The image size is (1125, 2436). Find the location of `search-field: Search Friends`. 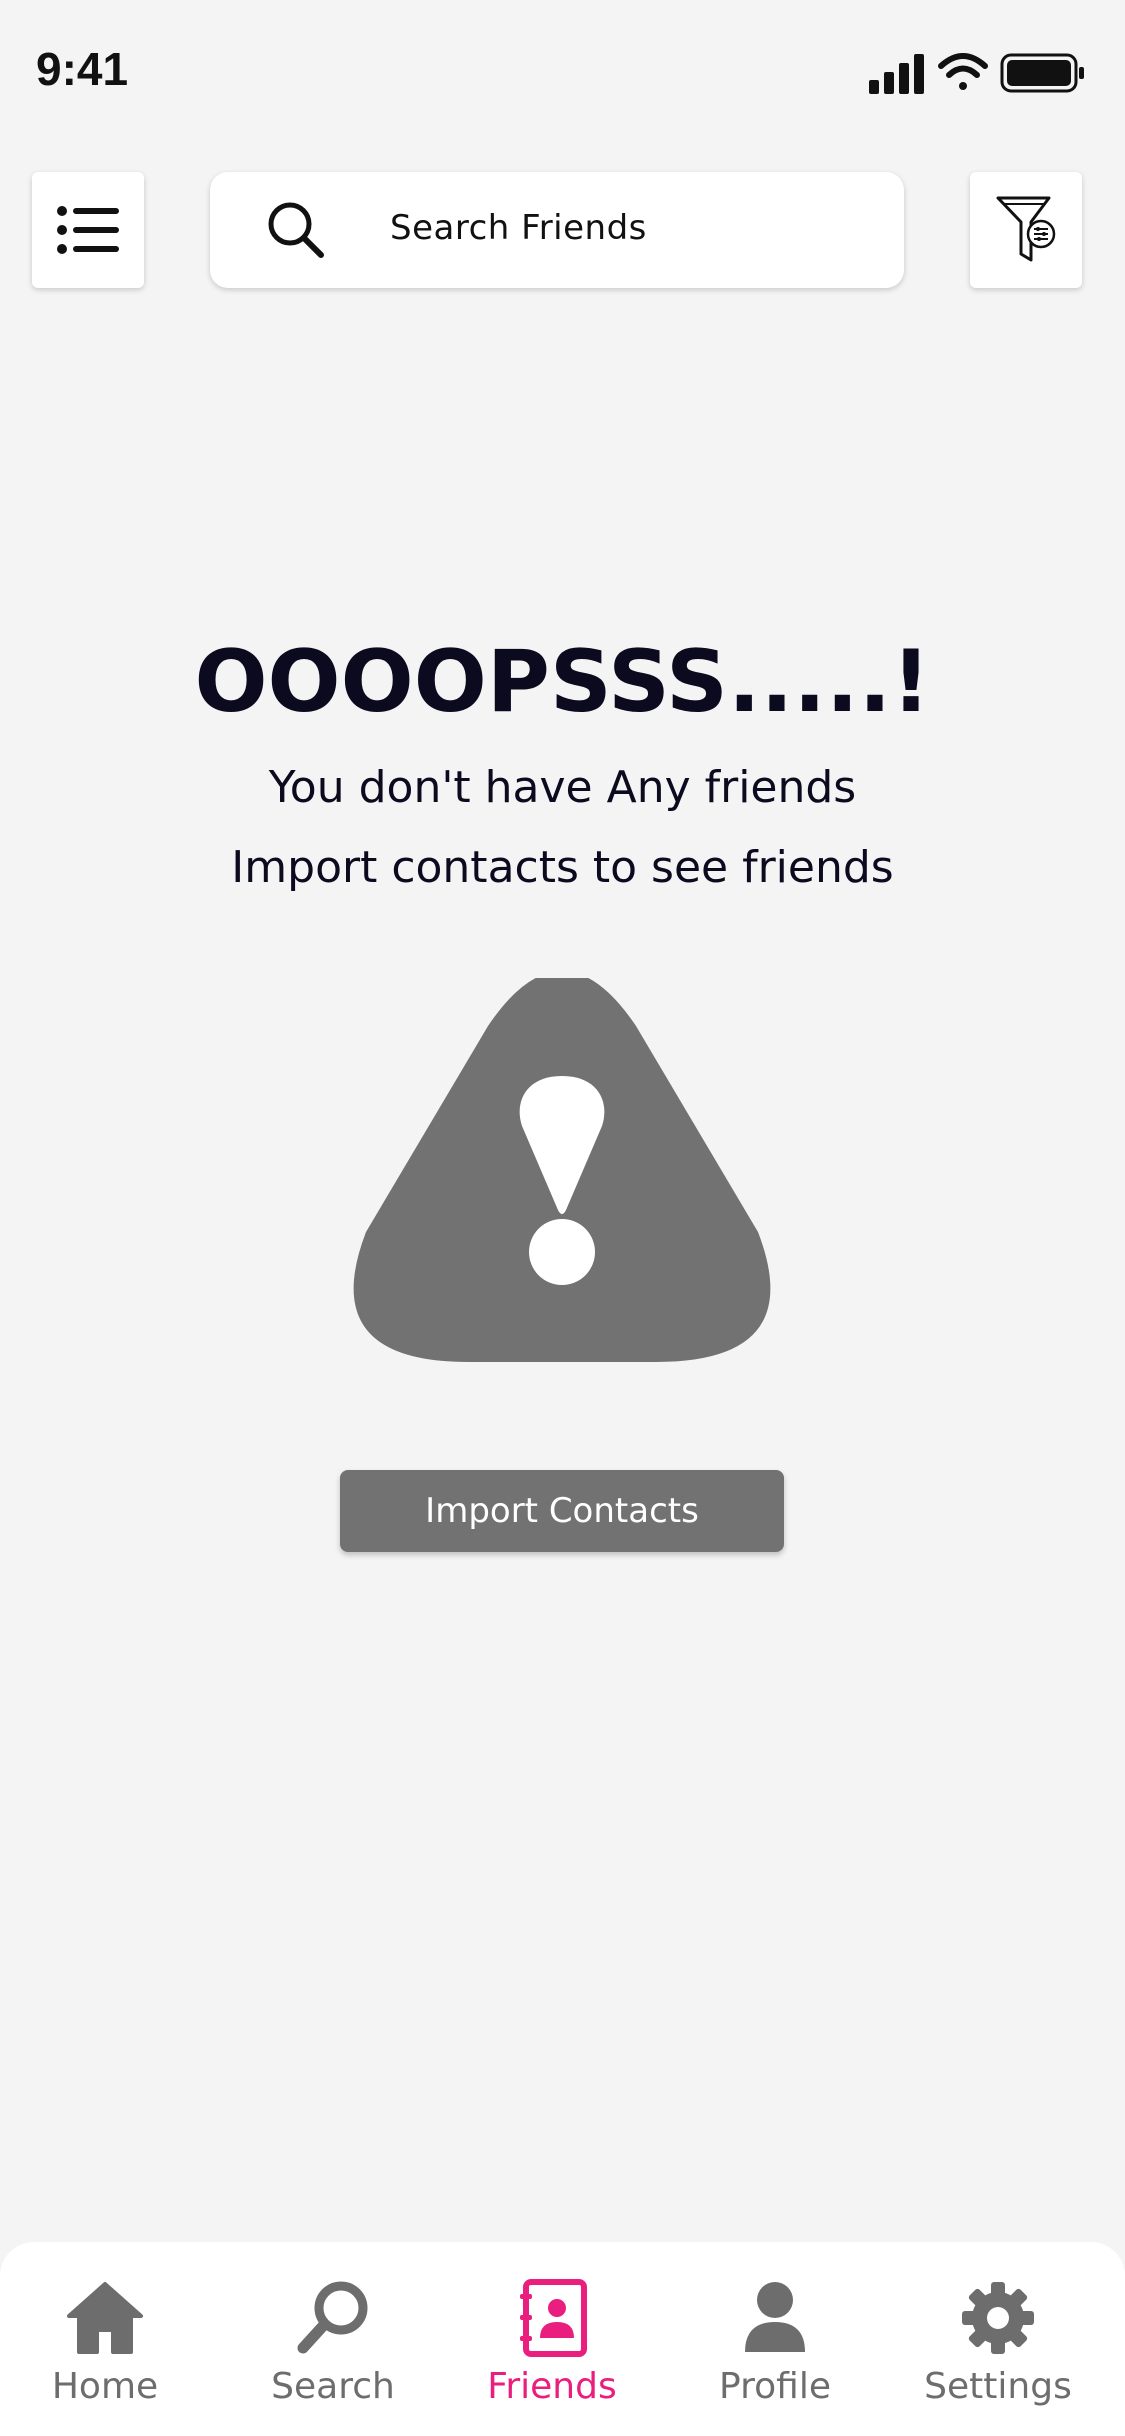

search-field: Search Friends is located at coordinates (557, 230).